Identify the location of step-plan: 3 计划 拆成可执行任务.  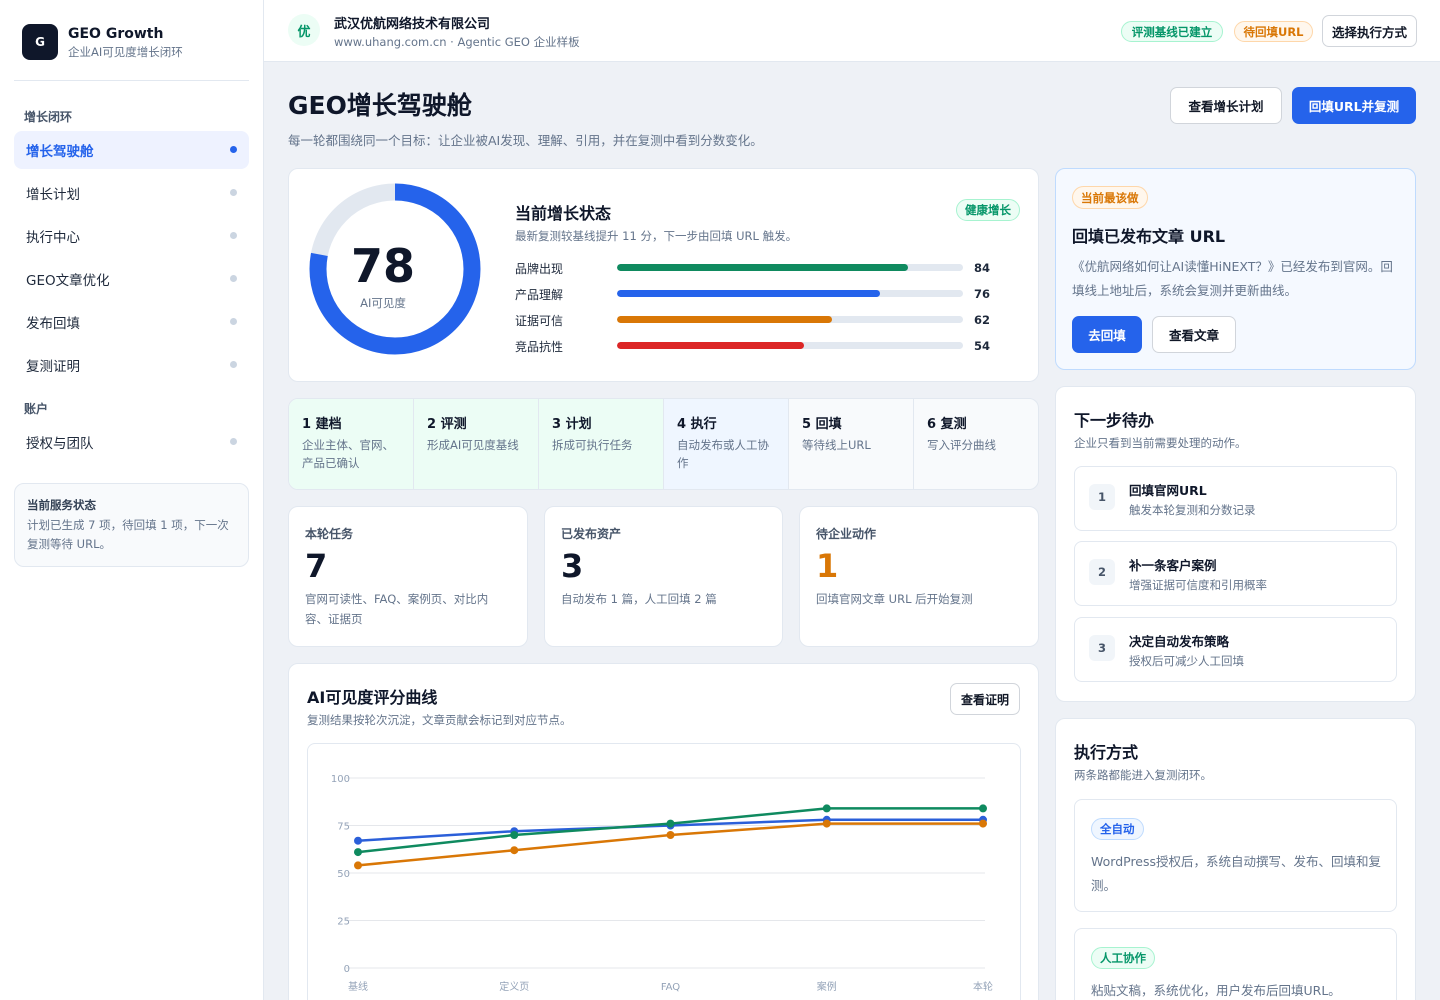
(601, 444).